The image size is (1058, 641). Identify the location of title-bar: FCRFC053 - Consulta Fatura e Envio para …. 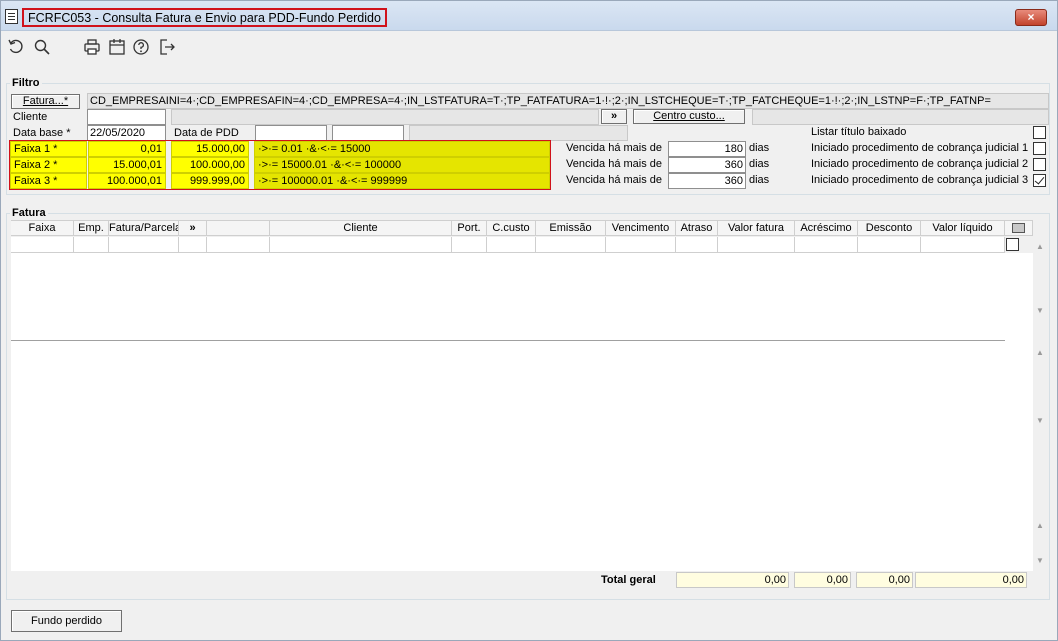
(529, 16).